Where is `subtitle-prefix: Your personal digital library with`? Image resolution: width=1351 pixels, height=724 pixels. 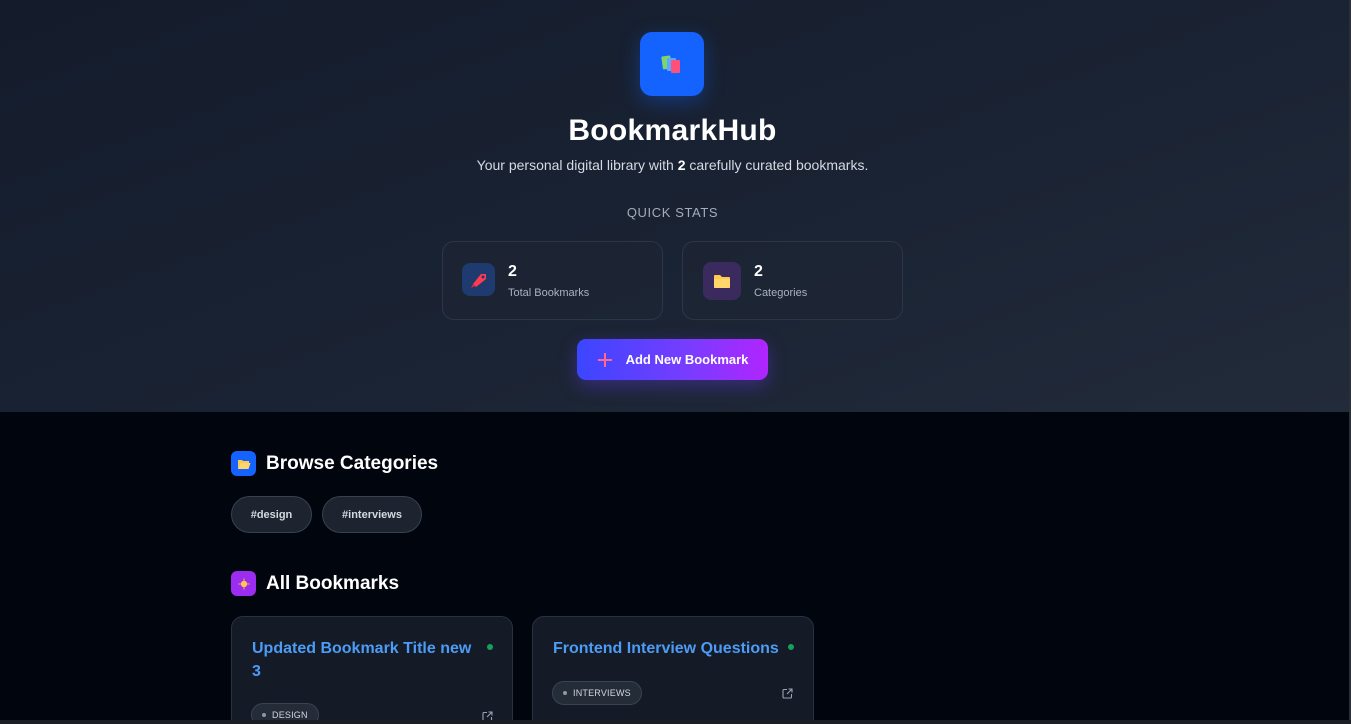
subtitle-prefix: Your personal digital library with is located at coordinates (577, 165).